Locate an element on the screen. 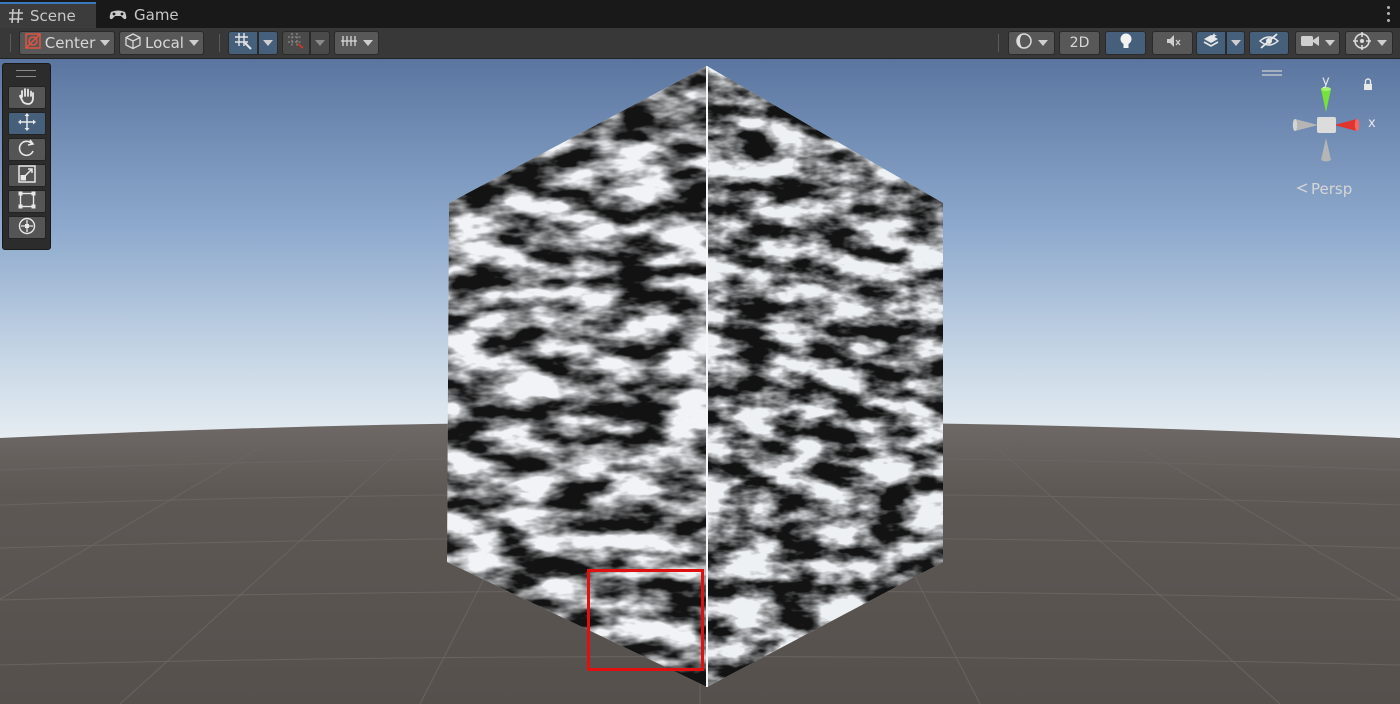 The image size is (1400, 704). projection-toggle: Persp is located at coordinates (1324, 189).